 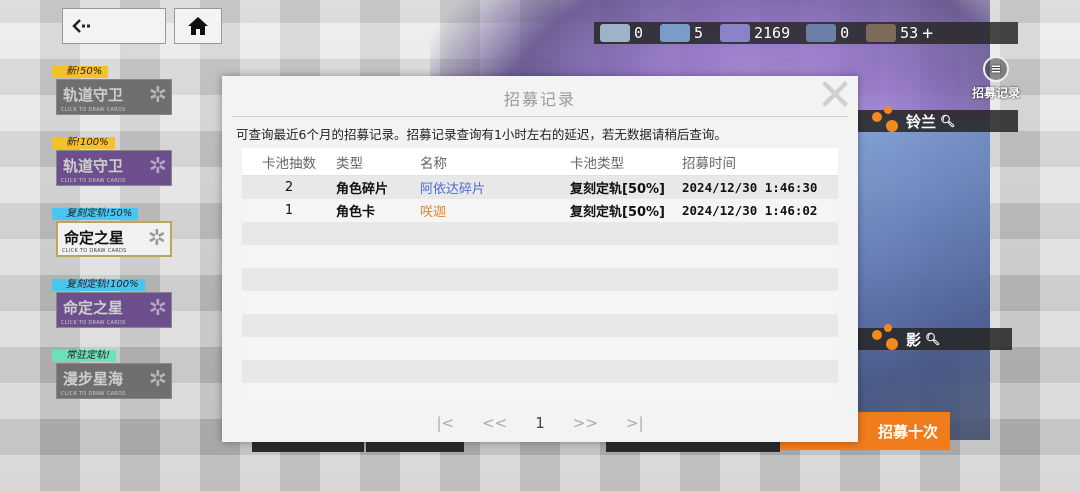 What do you see at coordinates (699, 33) in the screenshot?
I see `resource-value: 5` at bounding box center [699, 33].